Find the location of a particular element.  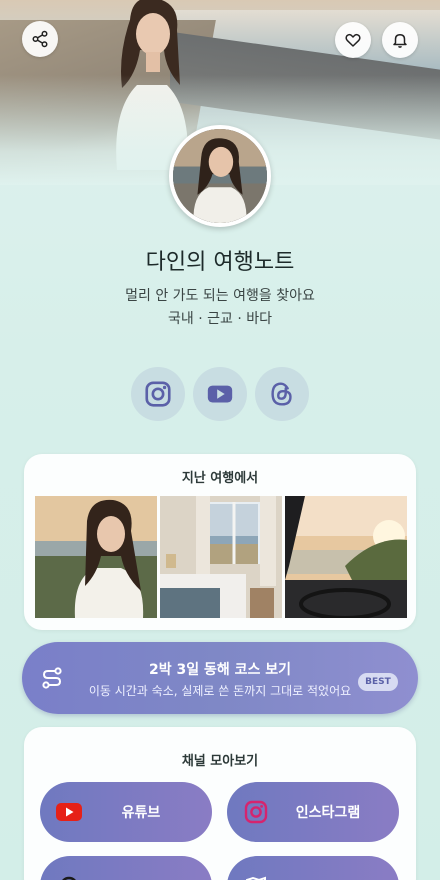

best-badge: BEST is located at coordinates (378, 682).